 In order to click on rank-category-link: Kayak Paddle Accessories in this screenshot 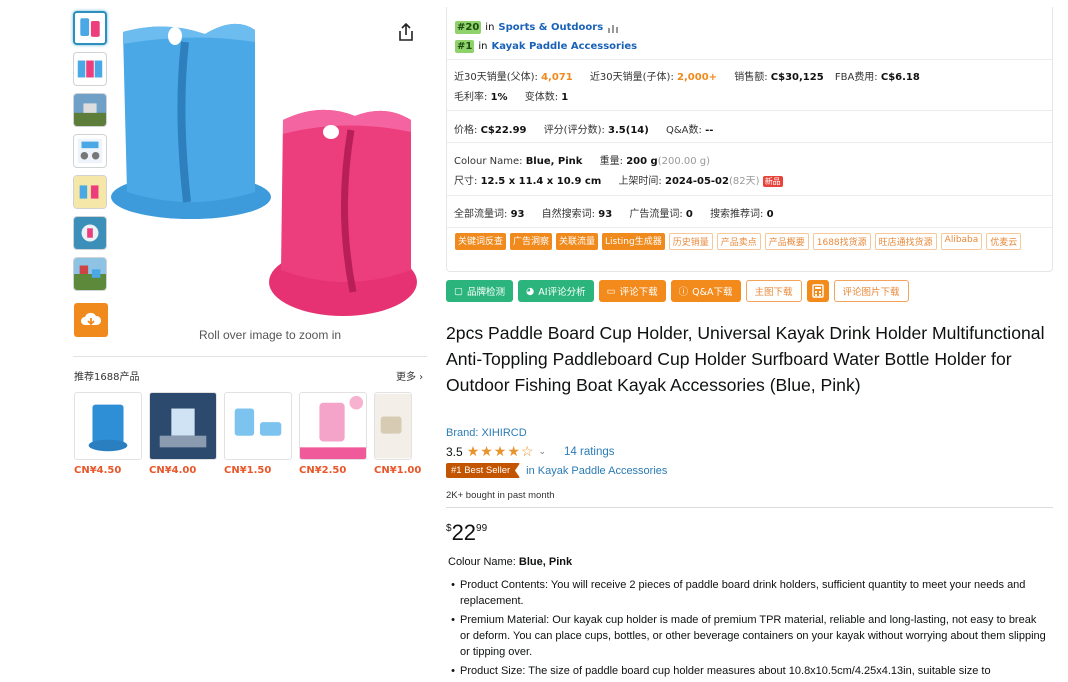, I will do `click(564, 46)`.